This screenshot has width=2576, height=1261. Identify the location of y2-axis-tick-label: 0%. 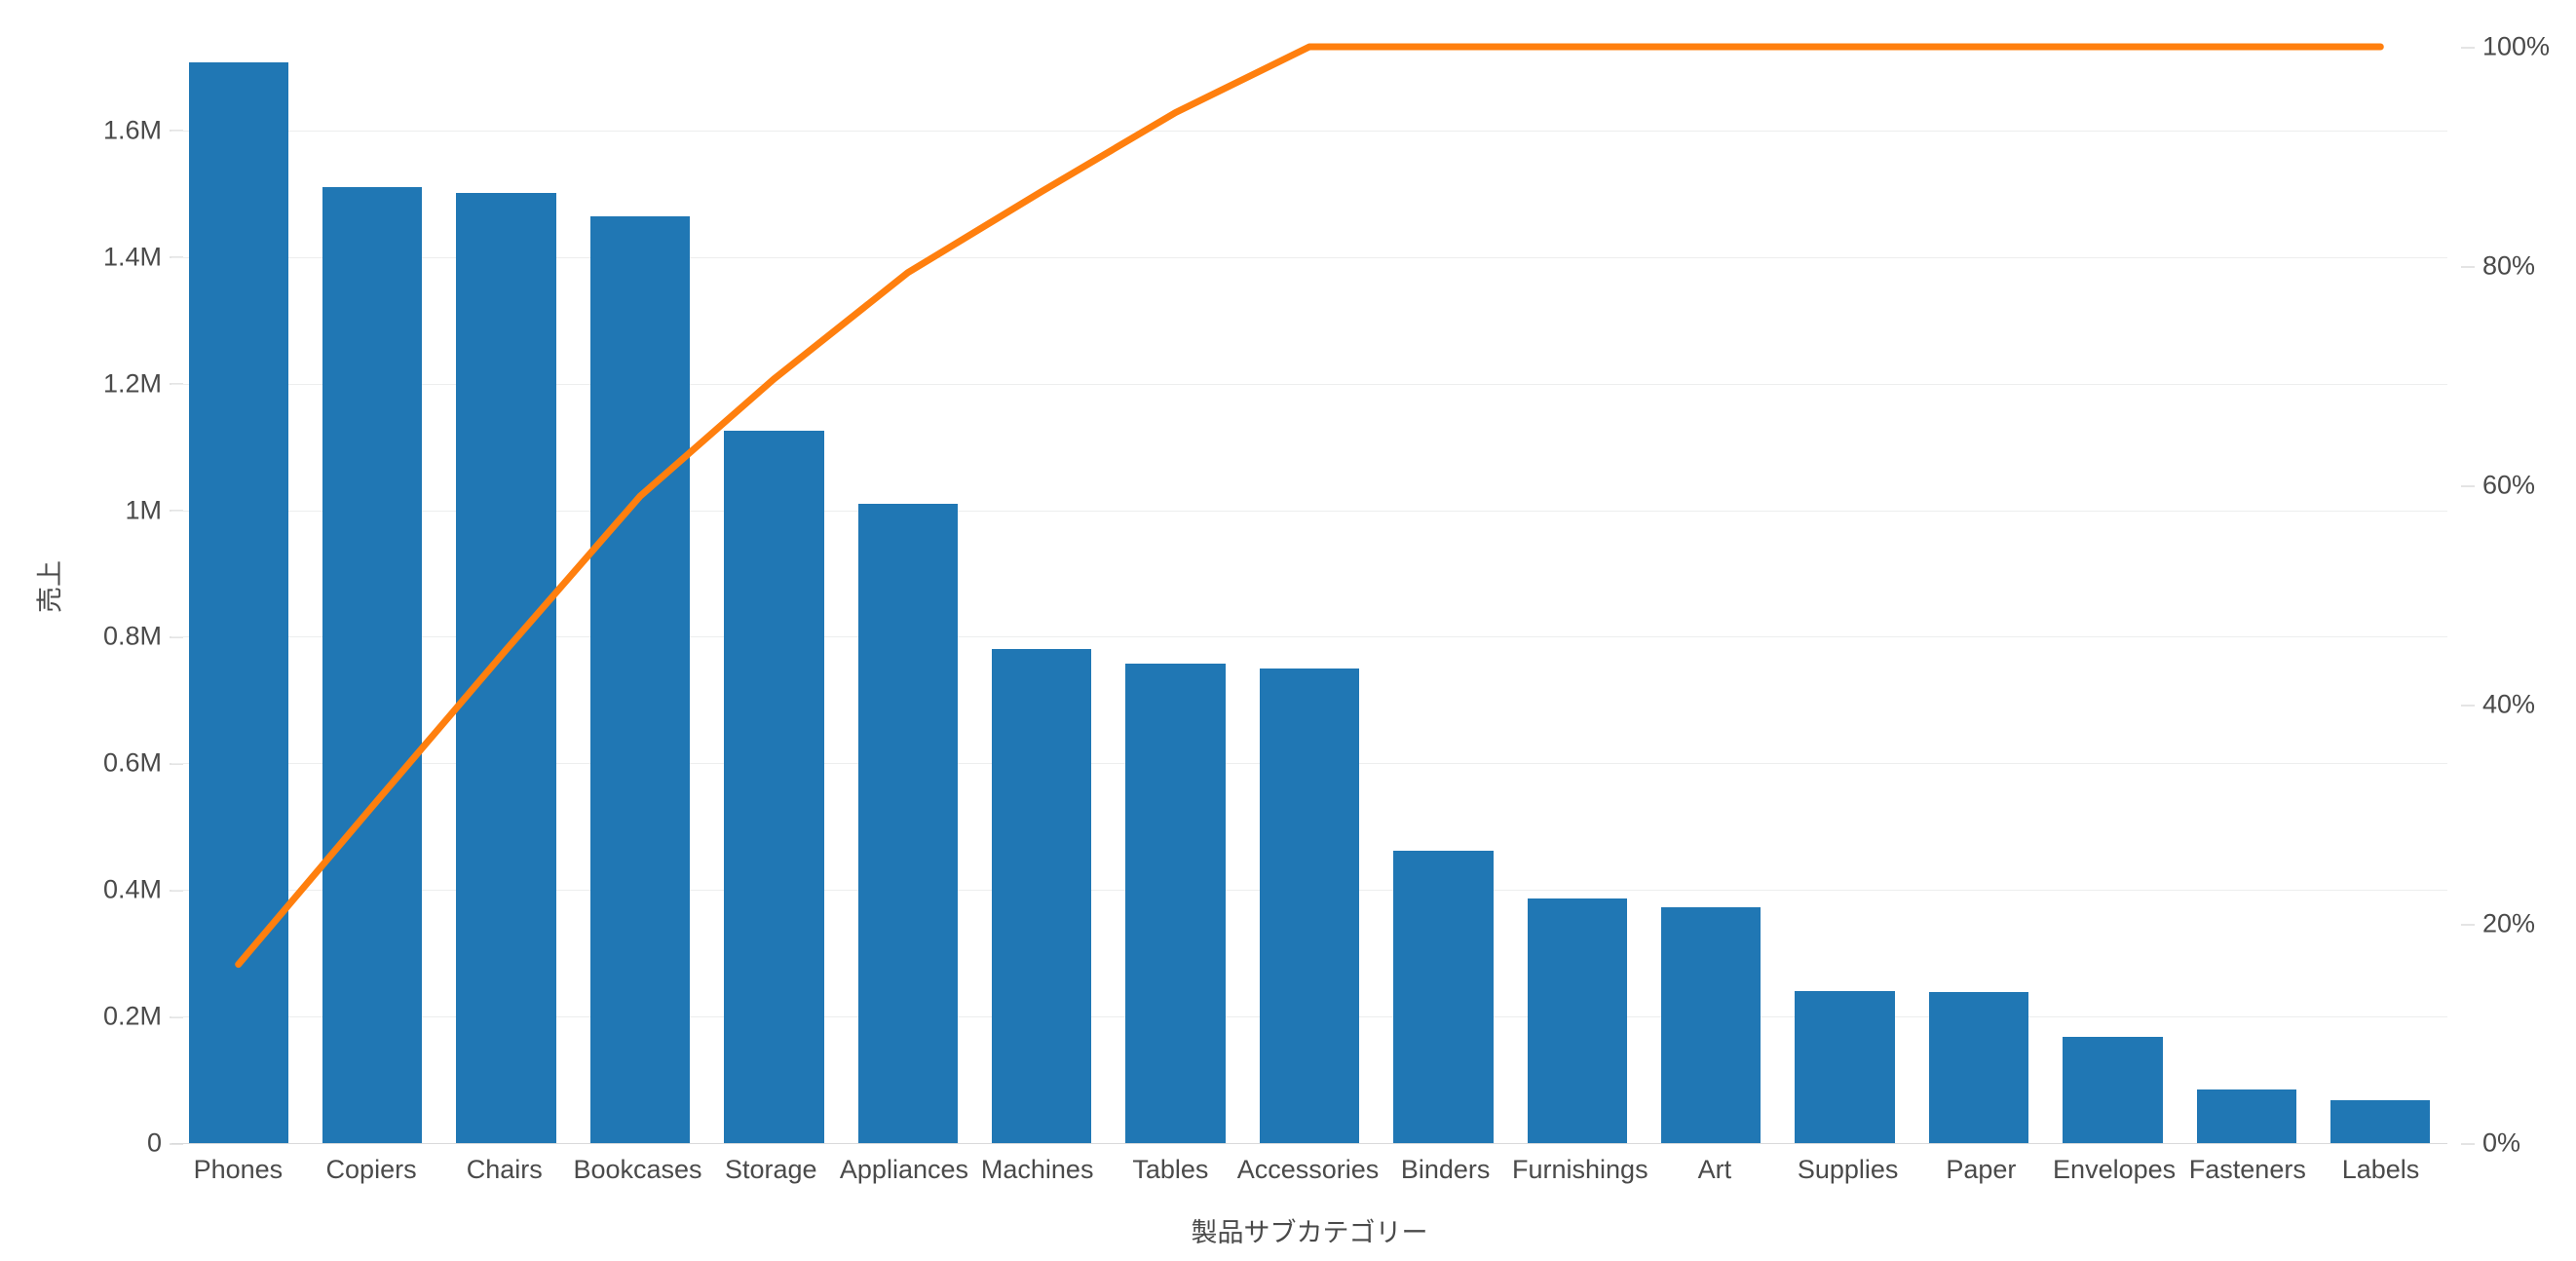
(2490, 1142).